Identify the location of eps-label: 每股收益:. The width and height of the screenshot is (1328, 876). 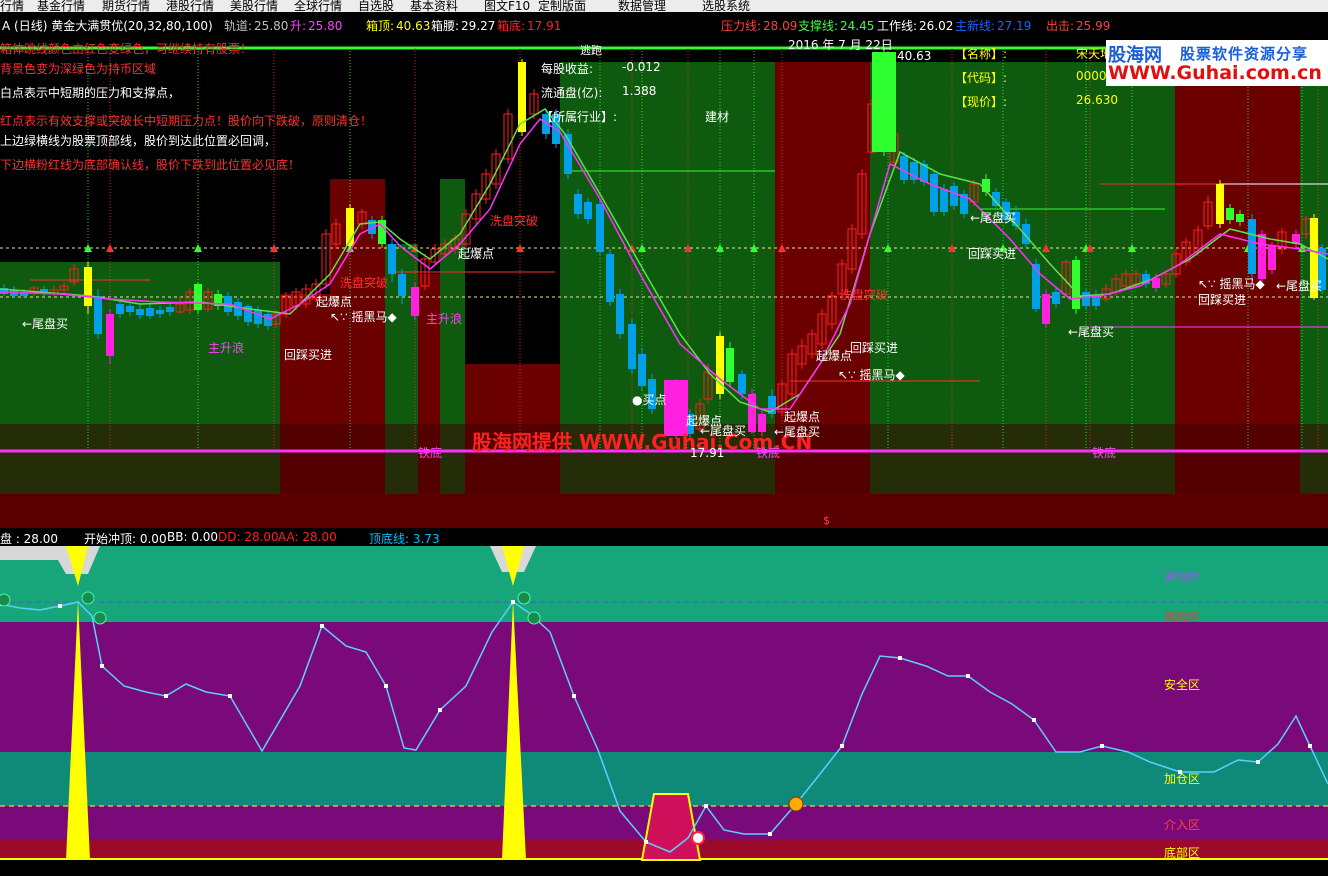
(567, 69).